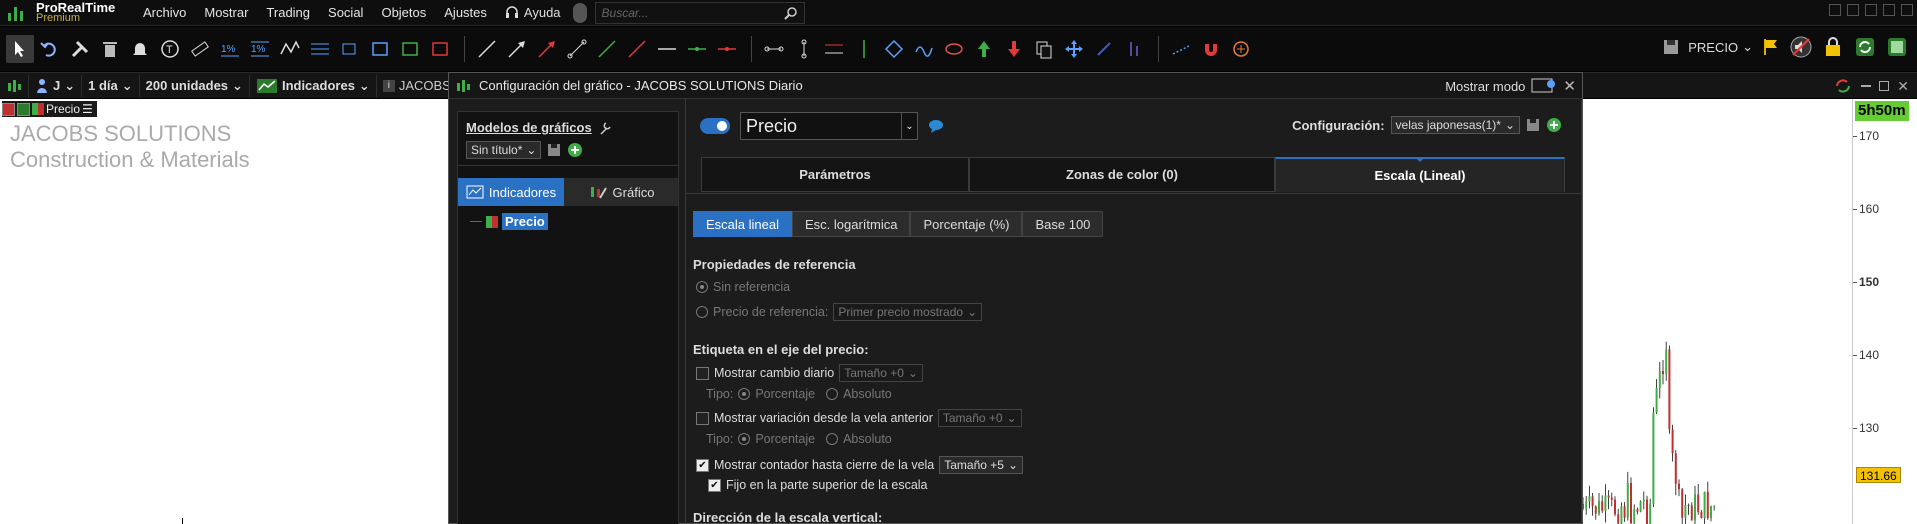  I want to click on flag-icon, so click(1771, 47).